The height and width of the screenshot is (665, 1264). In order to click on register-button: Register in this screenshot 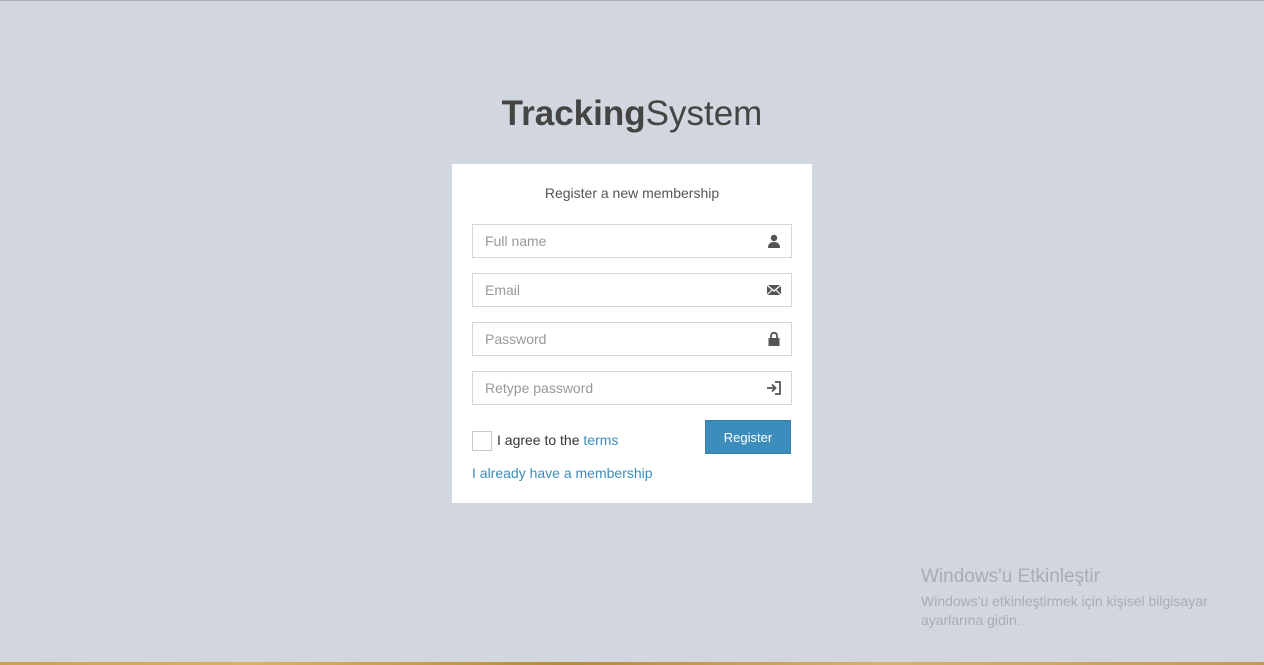, I will do `click(748, 437)`.